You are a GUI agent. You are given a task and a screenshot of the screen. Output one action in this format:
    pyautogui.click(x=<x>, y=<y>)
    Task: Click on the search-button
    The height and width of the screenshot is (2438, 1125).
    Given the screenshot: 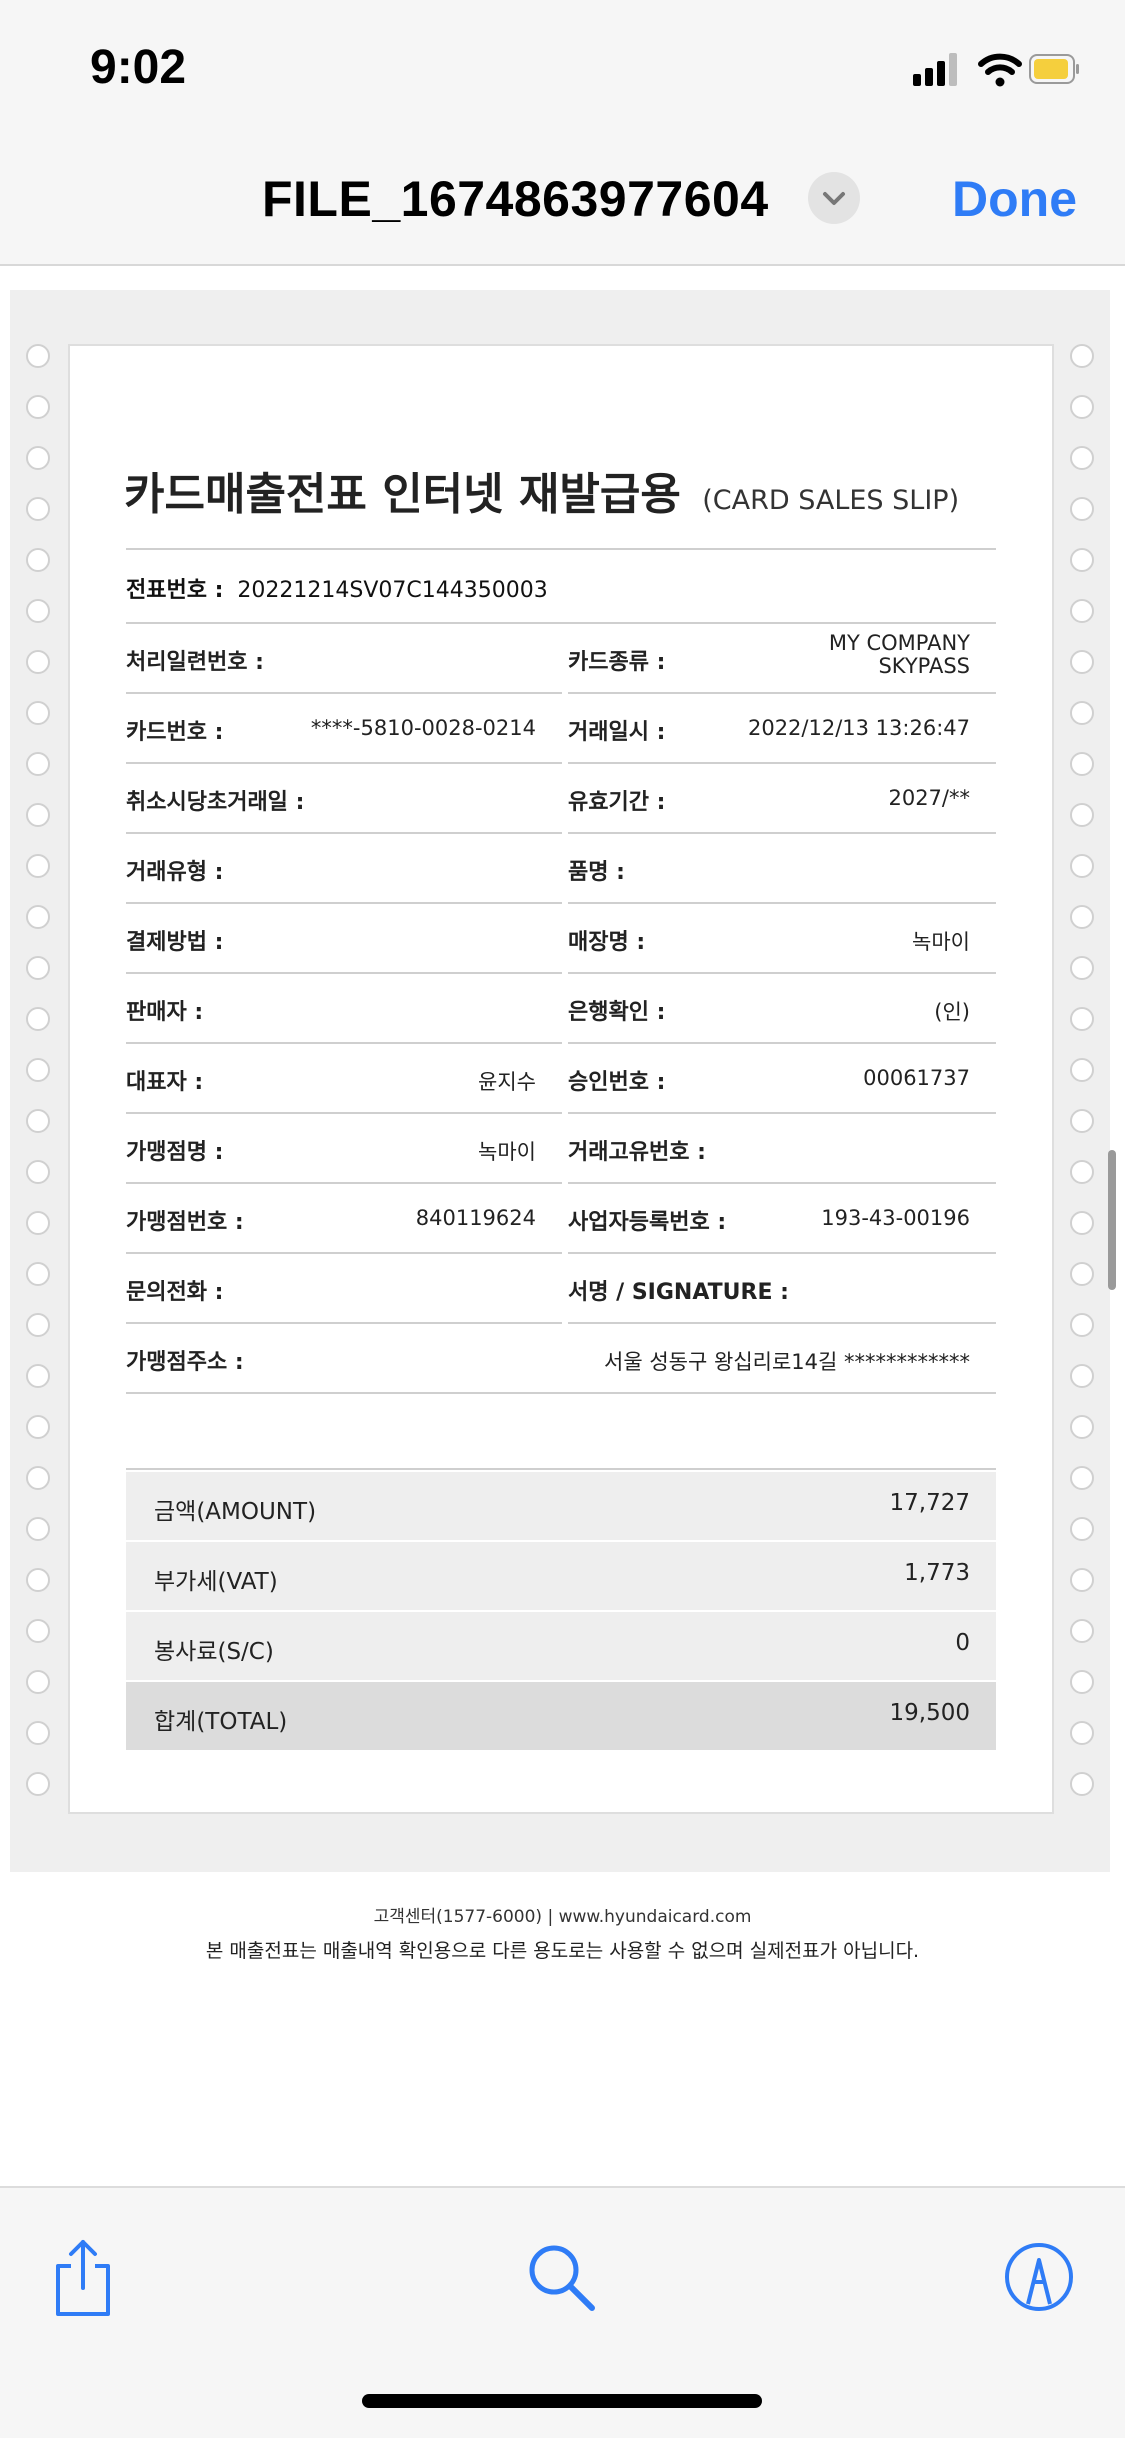 What is the action you would take?
    pyautogui.click(x=561, y=2277)
    